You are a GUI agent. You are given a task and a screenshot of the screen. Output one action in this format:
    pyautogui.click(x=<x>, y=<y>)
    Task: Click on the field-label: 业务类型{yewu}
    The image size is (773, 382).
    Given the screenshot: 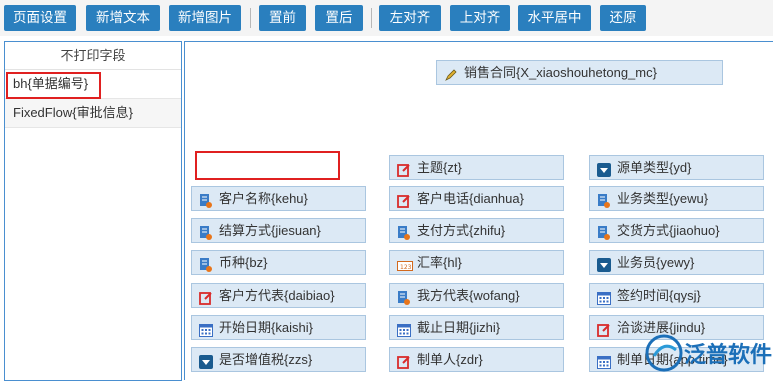 What is the action you would take?
    pyautogui.click(x=663, y=198)
    